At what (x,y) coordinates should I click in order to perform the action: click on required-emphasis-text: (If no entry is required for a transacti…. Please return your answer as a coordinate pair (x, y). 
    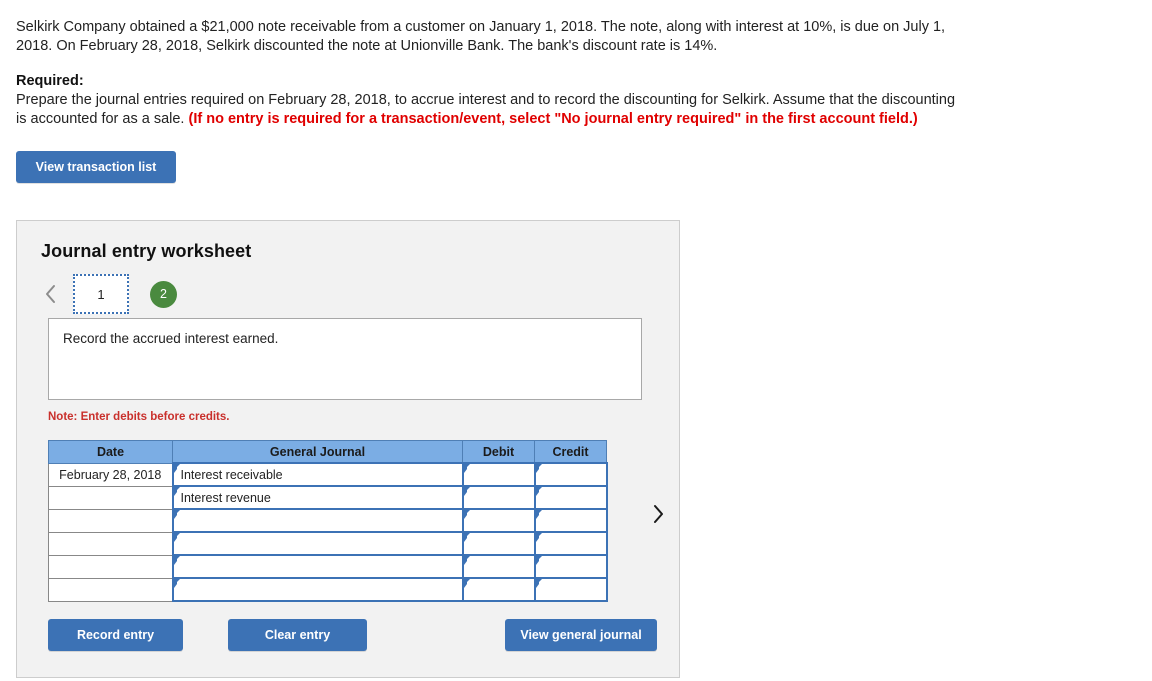
    Looking at the image, I should click on (553, 119).